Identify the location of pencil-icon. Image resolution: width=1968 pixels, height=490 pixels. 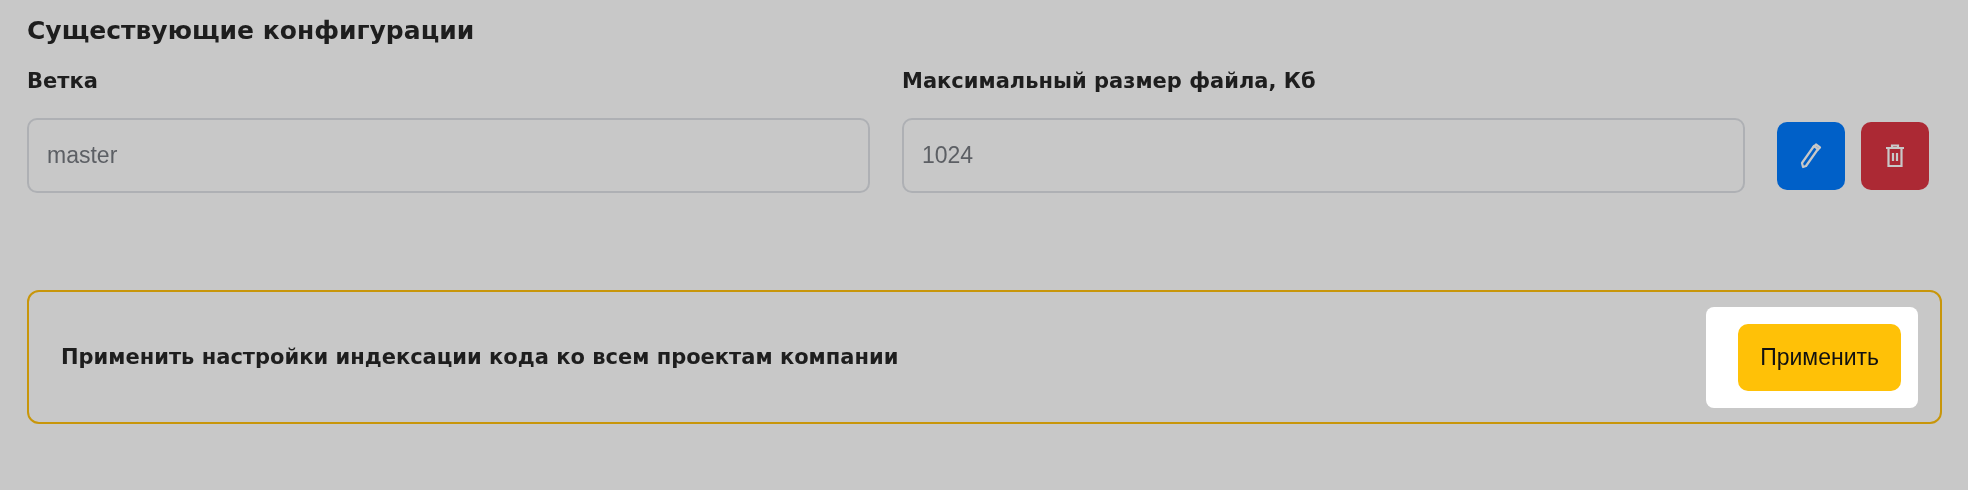
(1811, 155).